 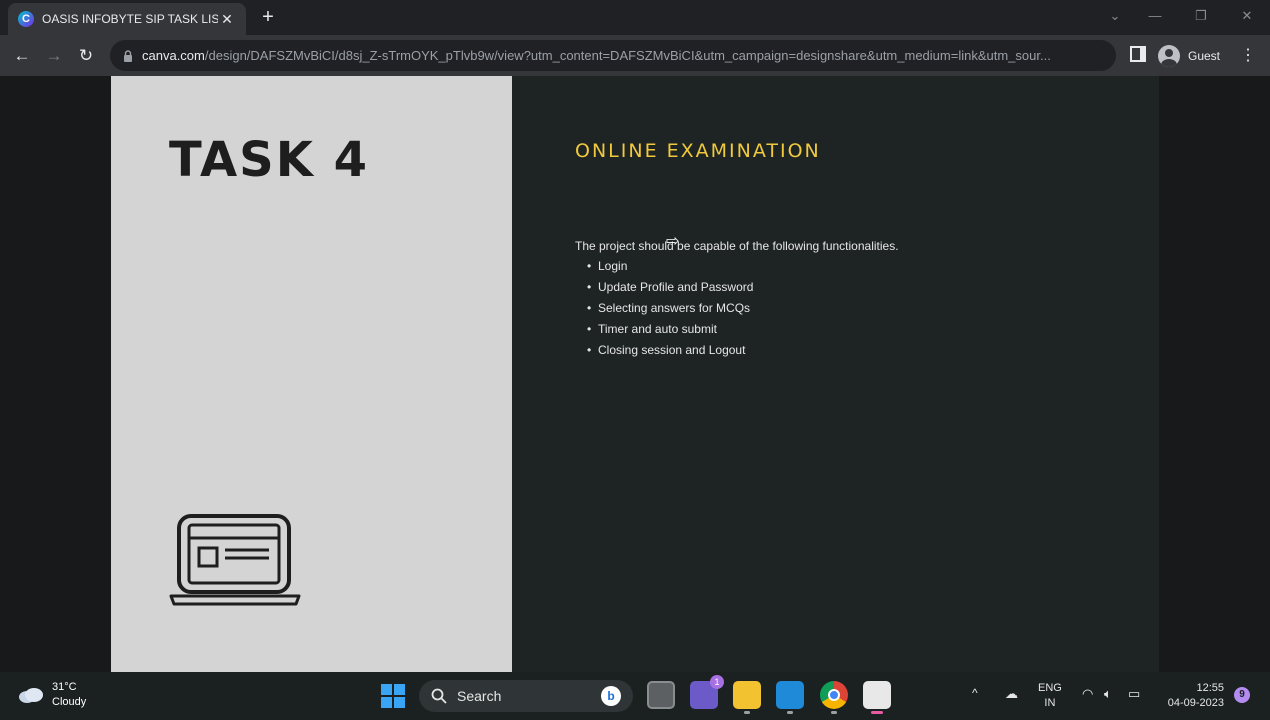 What do you see at coordinates (1087, 694) in the screenshot?
I see `wifi-icon: ◠` at bounding box center [1087, 694].